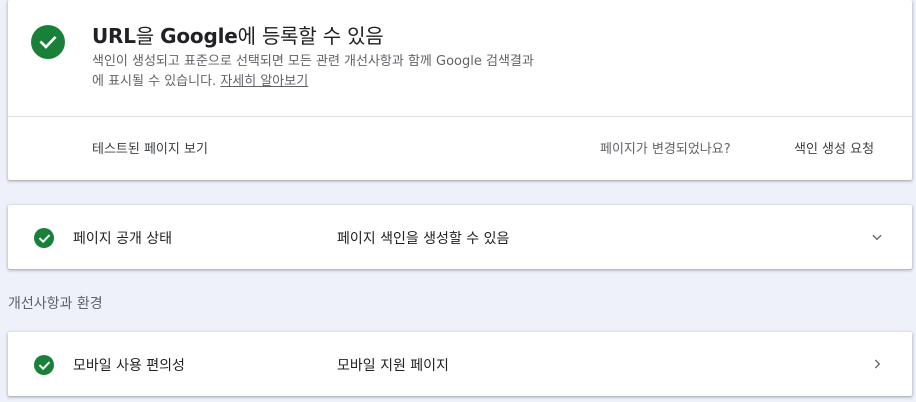  What do you see at coordinates (129, 366) in the screenshot?
I see `mobile-usability-label: 모바일 사용 편의성` at bounding box center [129, 366].